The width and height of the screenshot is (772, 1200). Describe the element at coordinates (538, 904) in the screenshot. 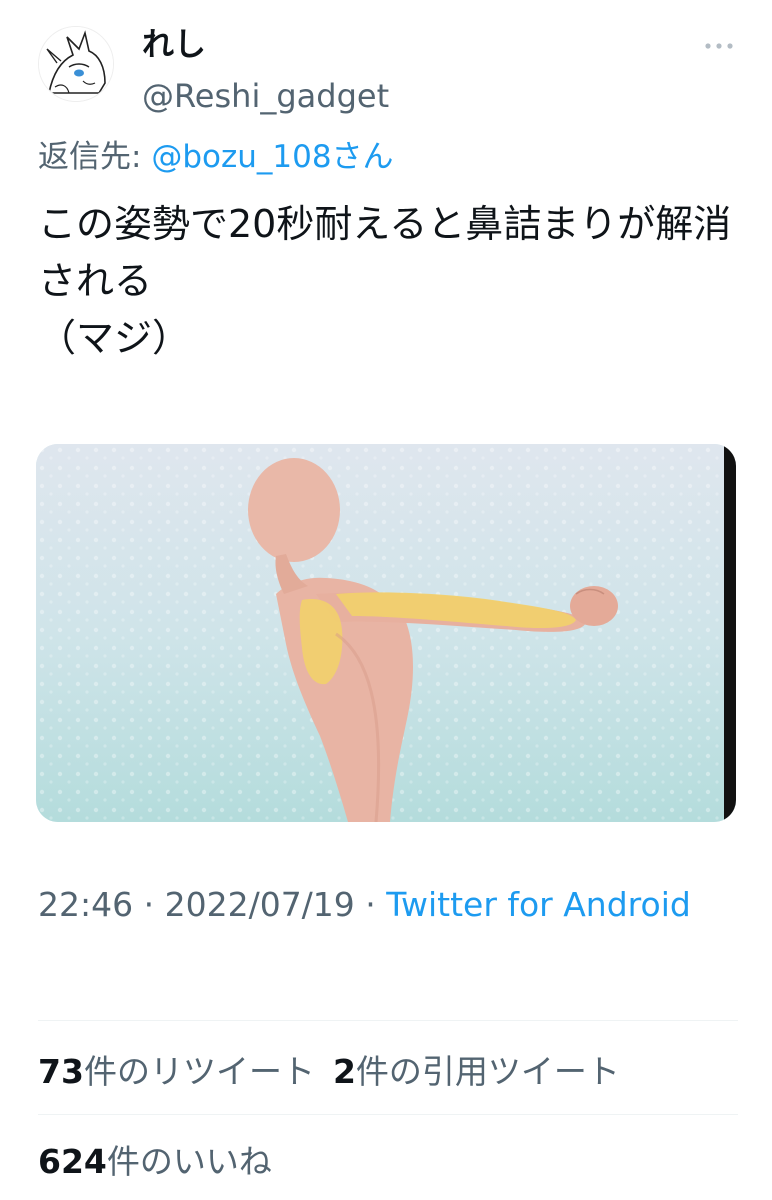

I see `source-link: Twitter for Android` at that location.